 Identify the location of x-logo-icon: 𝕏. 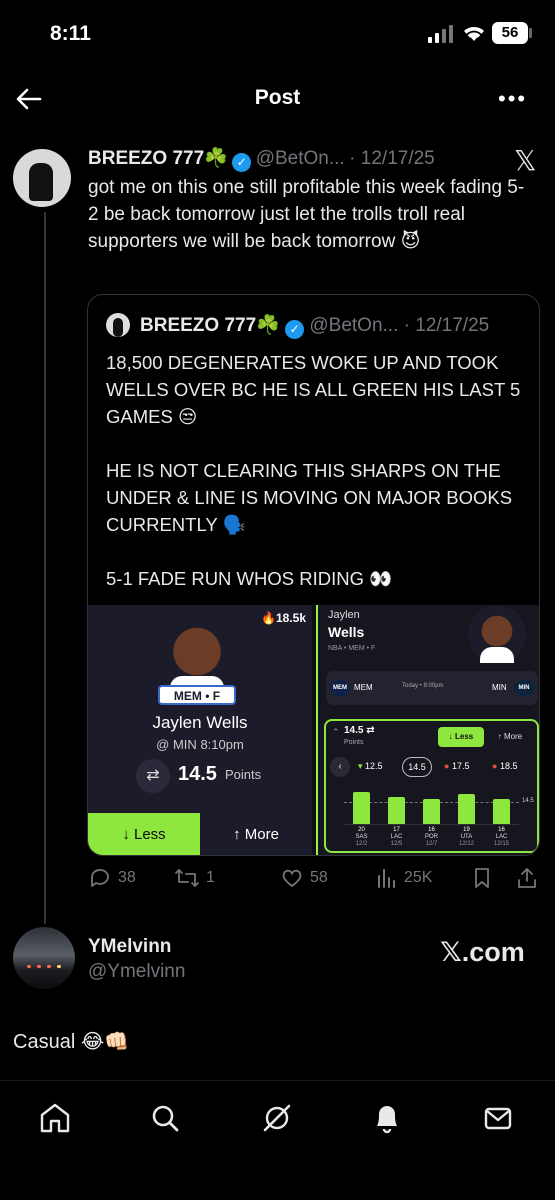
(525, 160).